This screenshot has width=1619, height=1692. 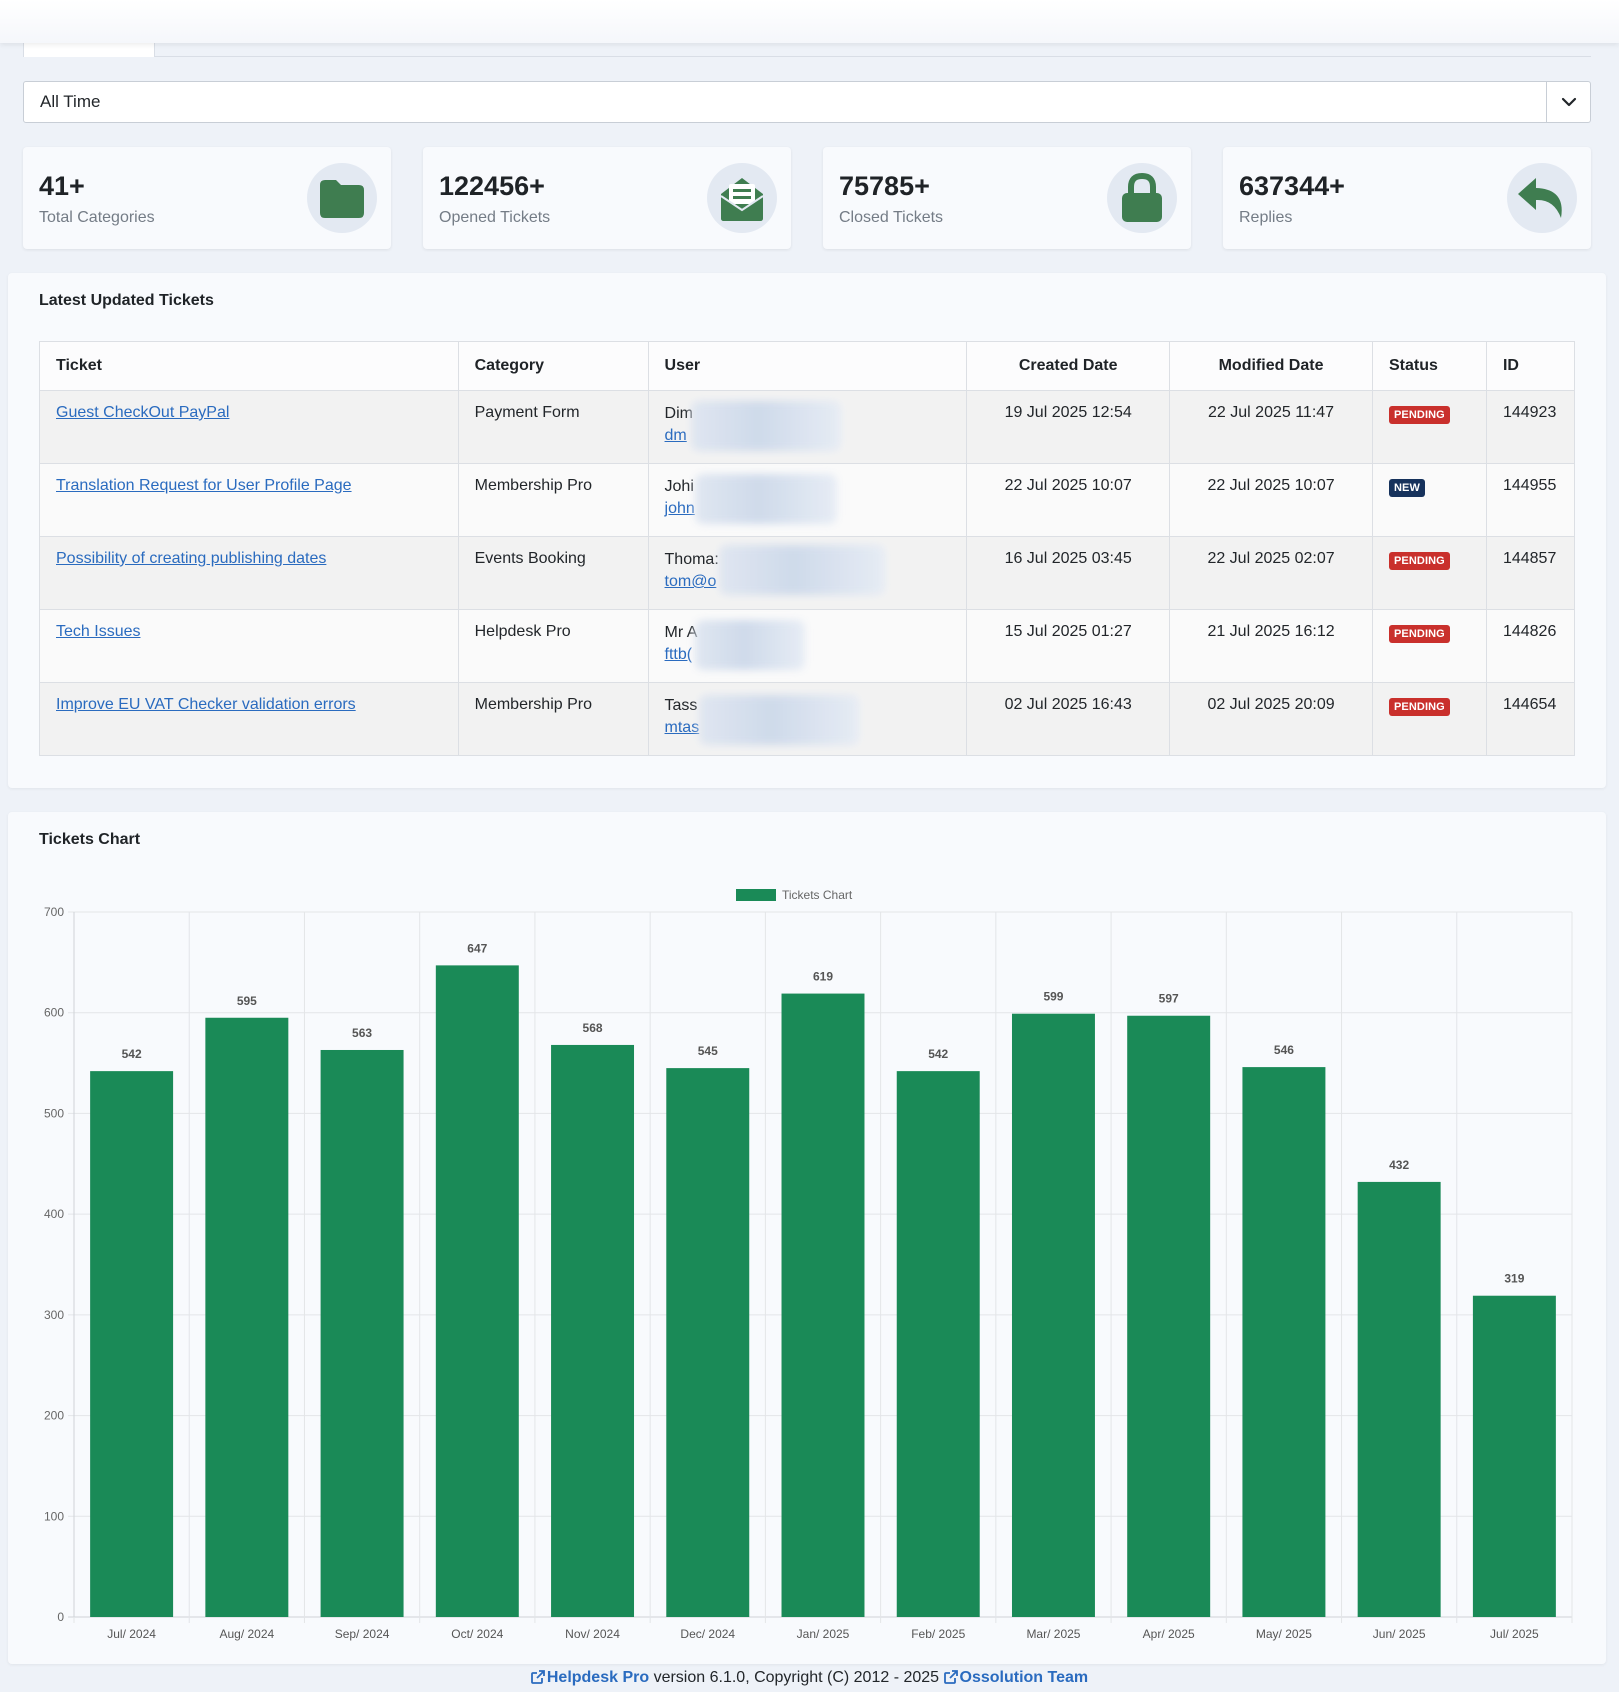 What do you see at coordinates (54, 1315) in the screenshot?
I see `y-tick-label: 300` at bounding box center [54, 1315].